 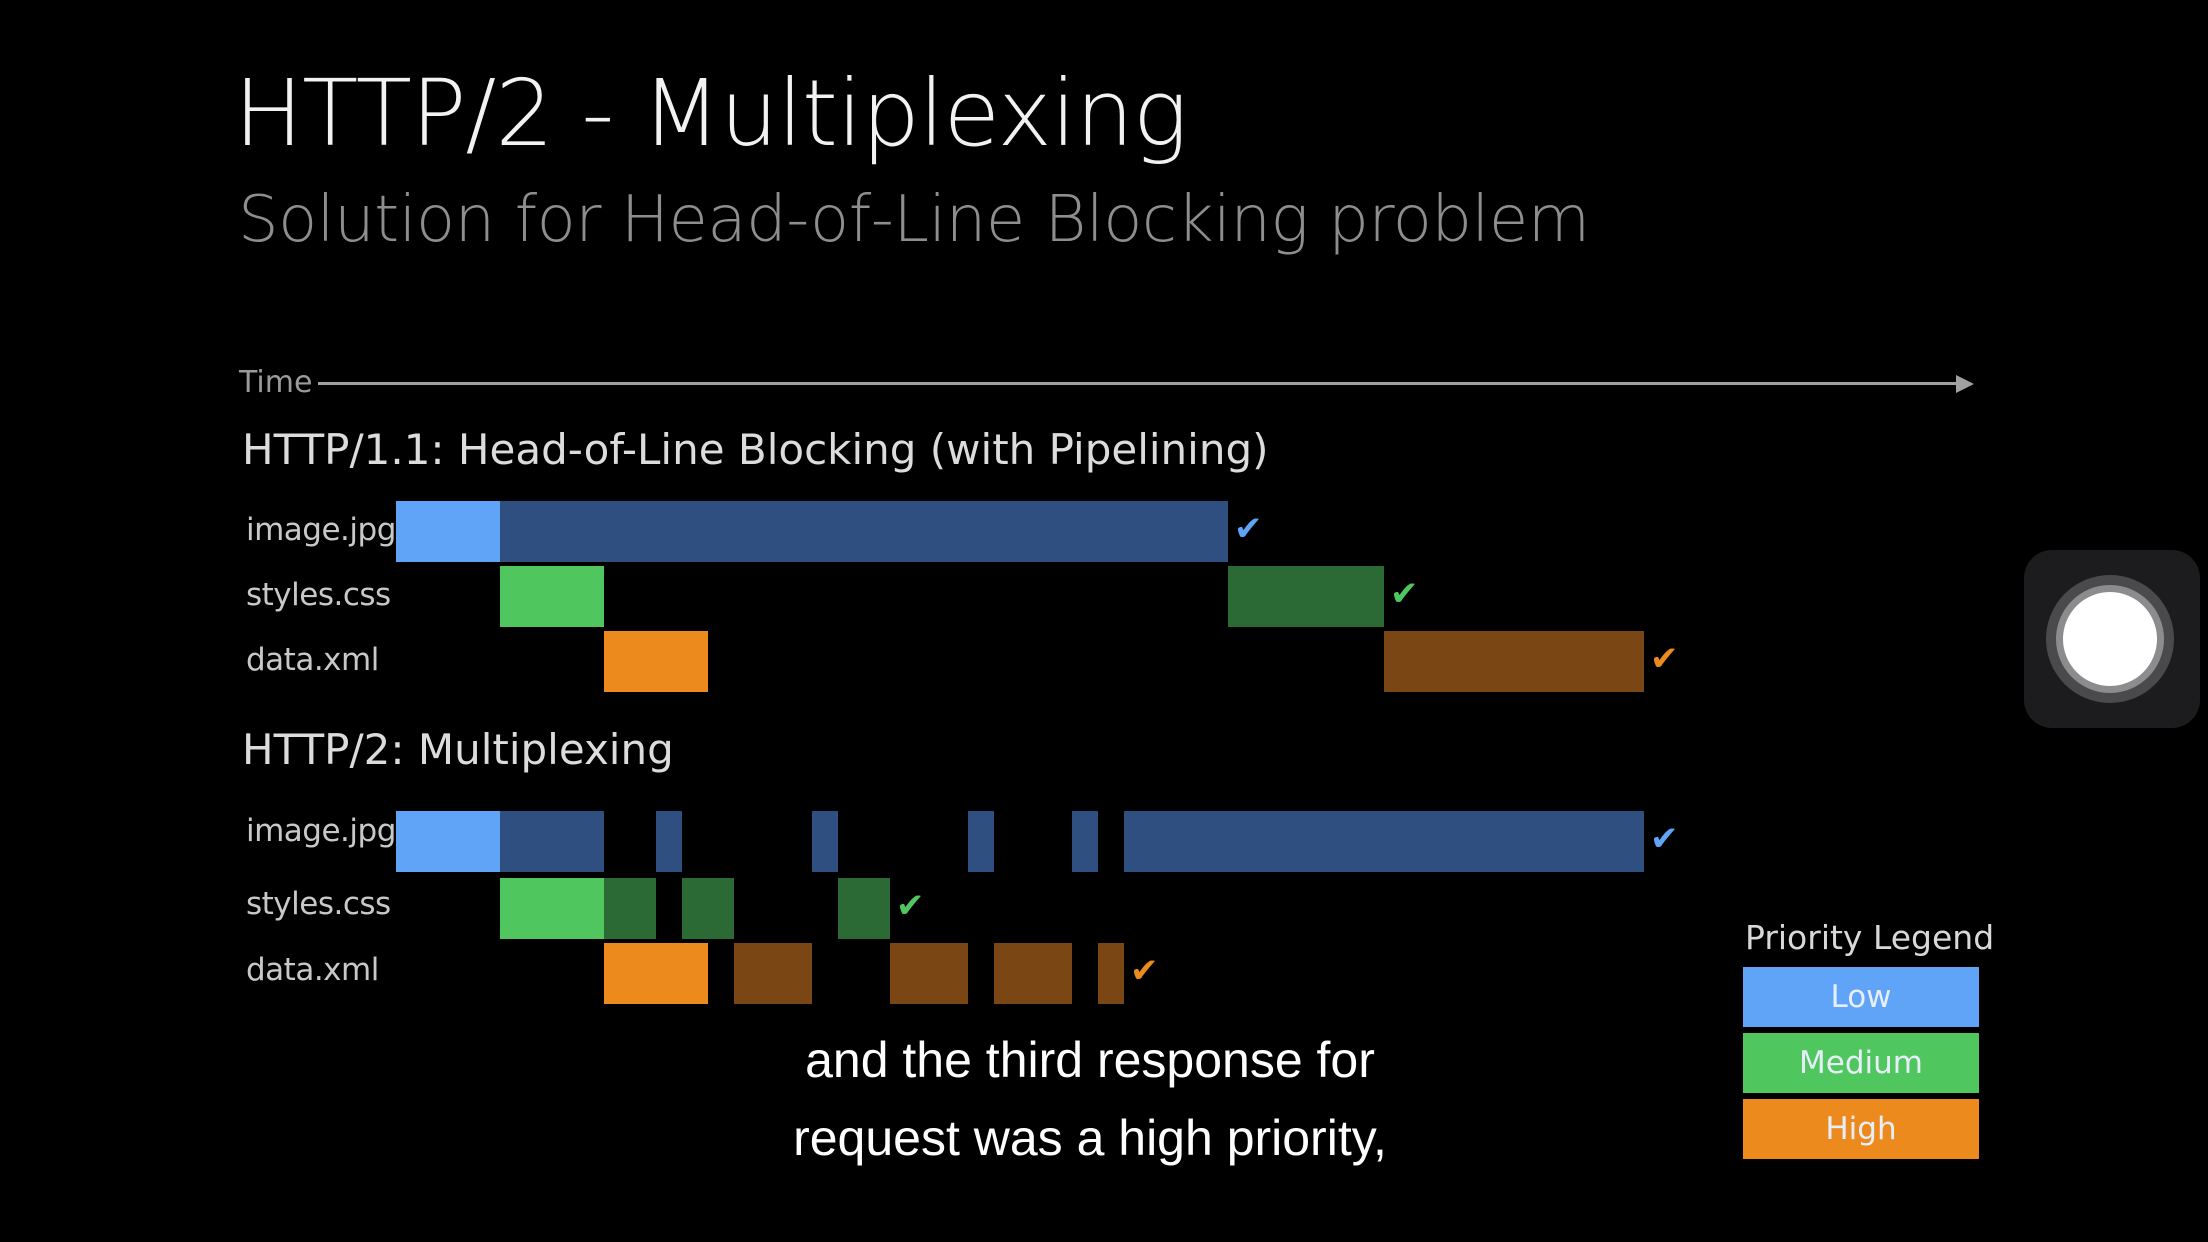 What do you see at coordinates (276, 382) in the screenshot?
I see `time-axis-label: Time` at bounding box center [276, 382].